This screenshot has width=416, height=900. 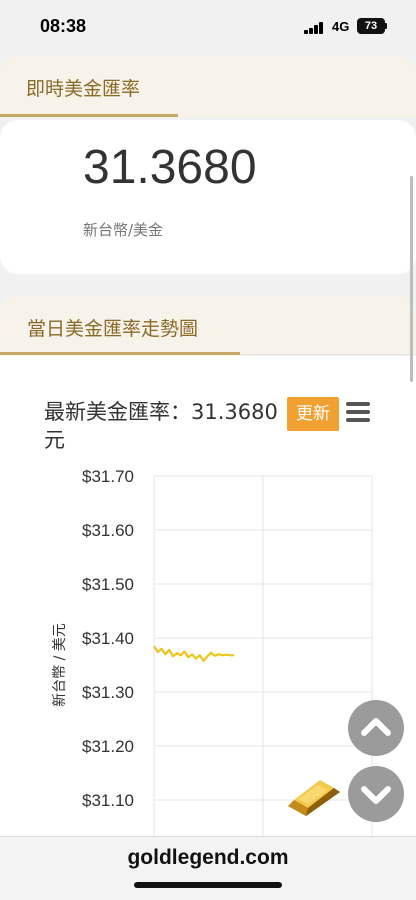 I want to click on scroll-up-button, so click(x=376, y=728).